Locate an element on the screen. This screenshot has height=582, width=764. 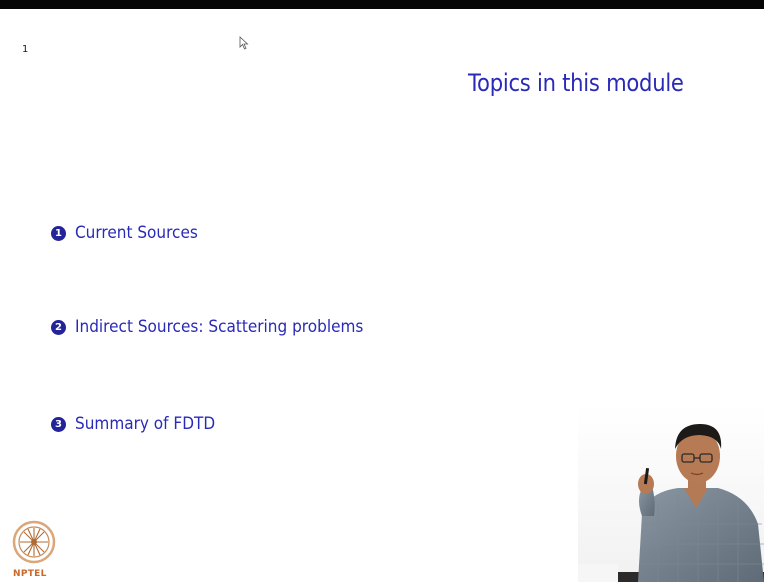
topic-label: Indirect Sources: Scattering problems is located at coordinates (219, 327).